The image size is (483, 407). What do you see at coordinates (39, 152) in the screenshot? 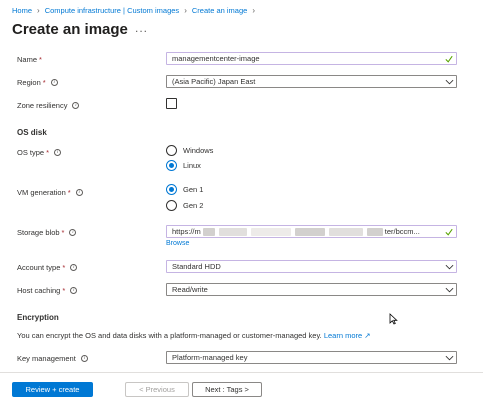
I see `os-type-label: OS type * i` at bounding box center [39, 152].